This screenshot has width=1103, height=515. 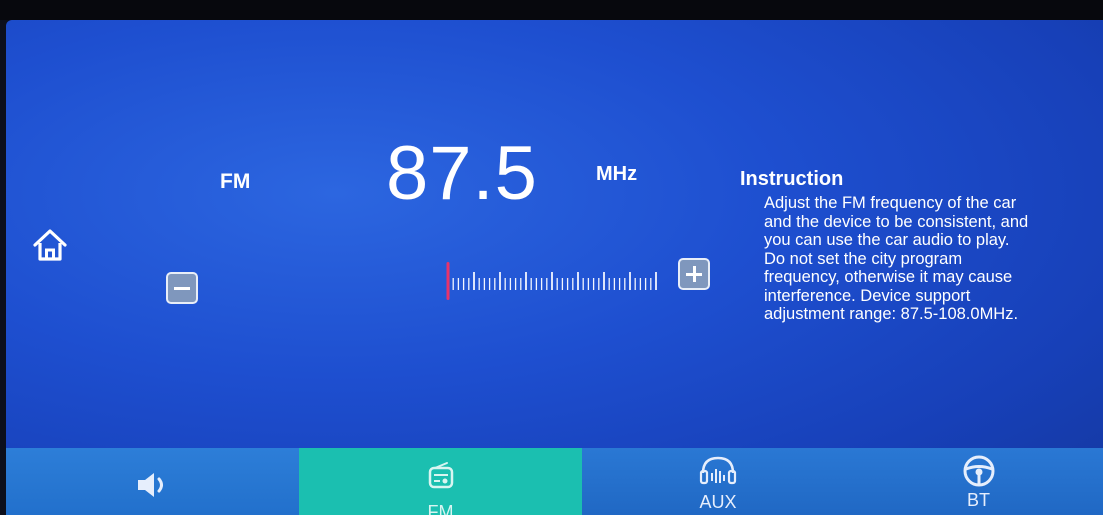 I want to click on tab-volume, so click(x=152, y=481).